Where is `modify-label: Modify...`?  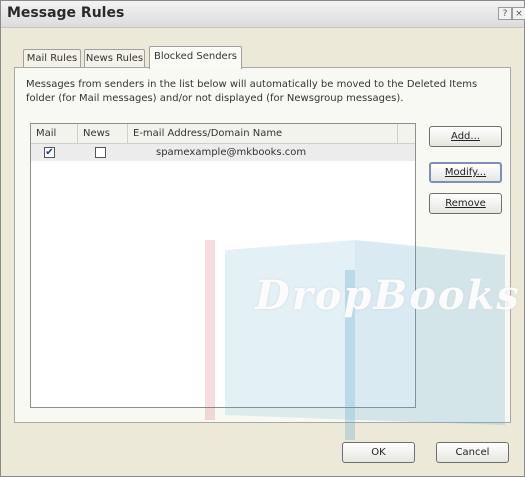 modify-label: Modify... is located at coordinates (465, 172).